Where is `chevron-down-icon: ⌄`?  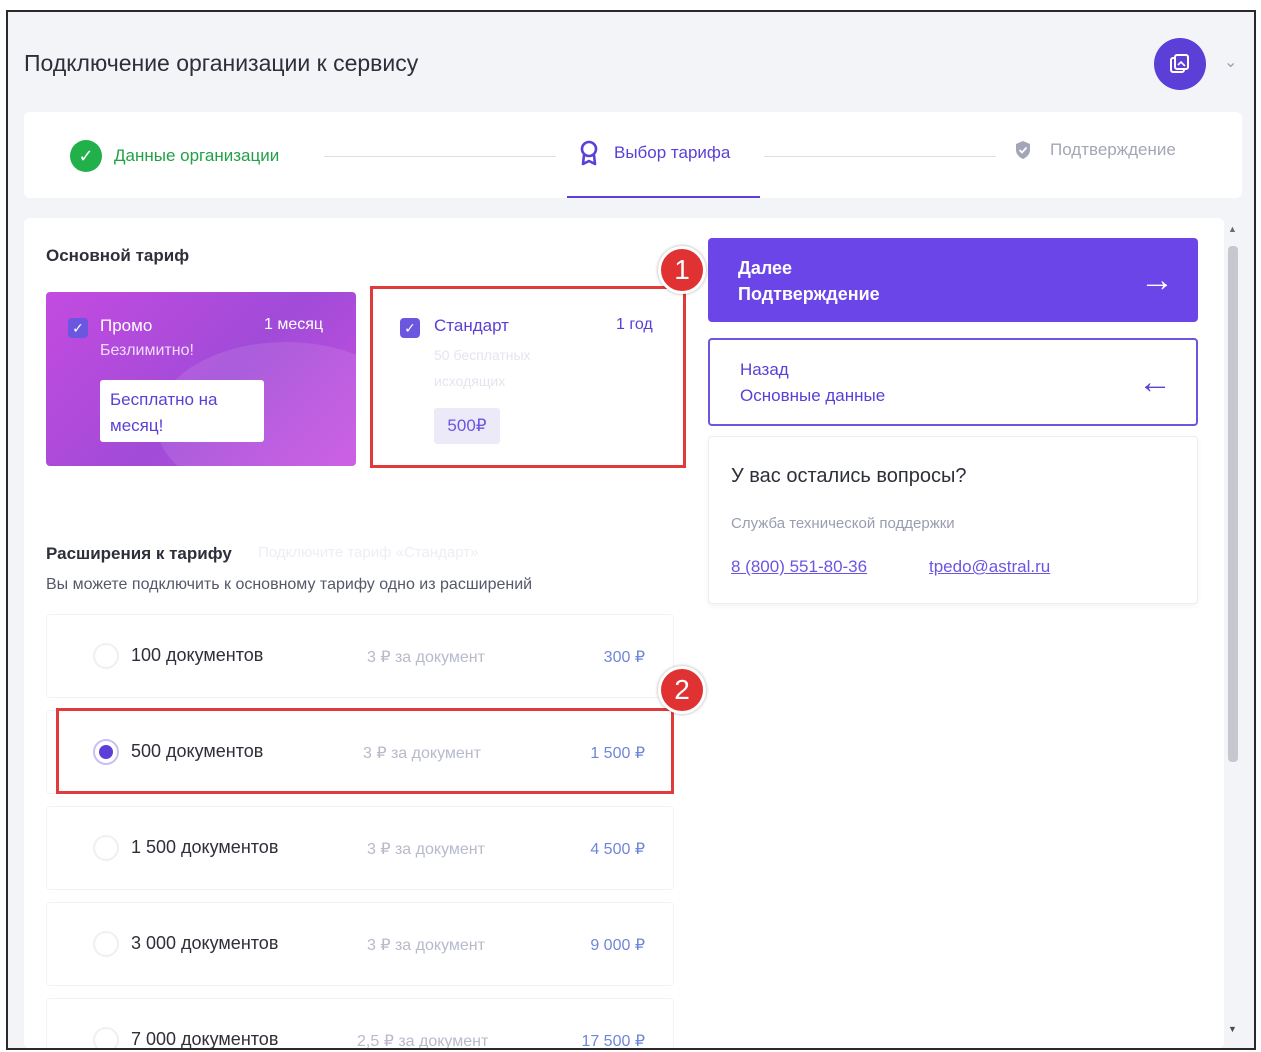
chevron-down-icon: ⌄ is located at coordinates (1230, 62).